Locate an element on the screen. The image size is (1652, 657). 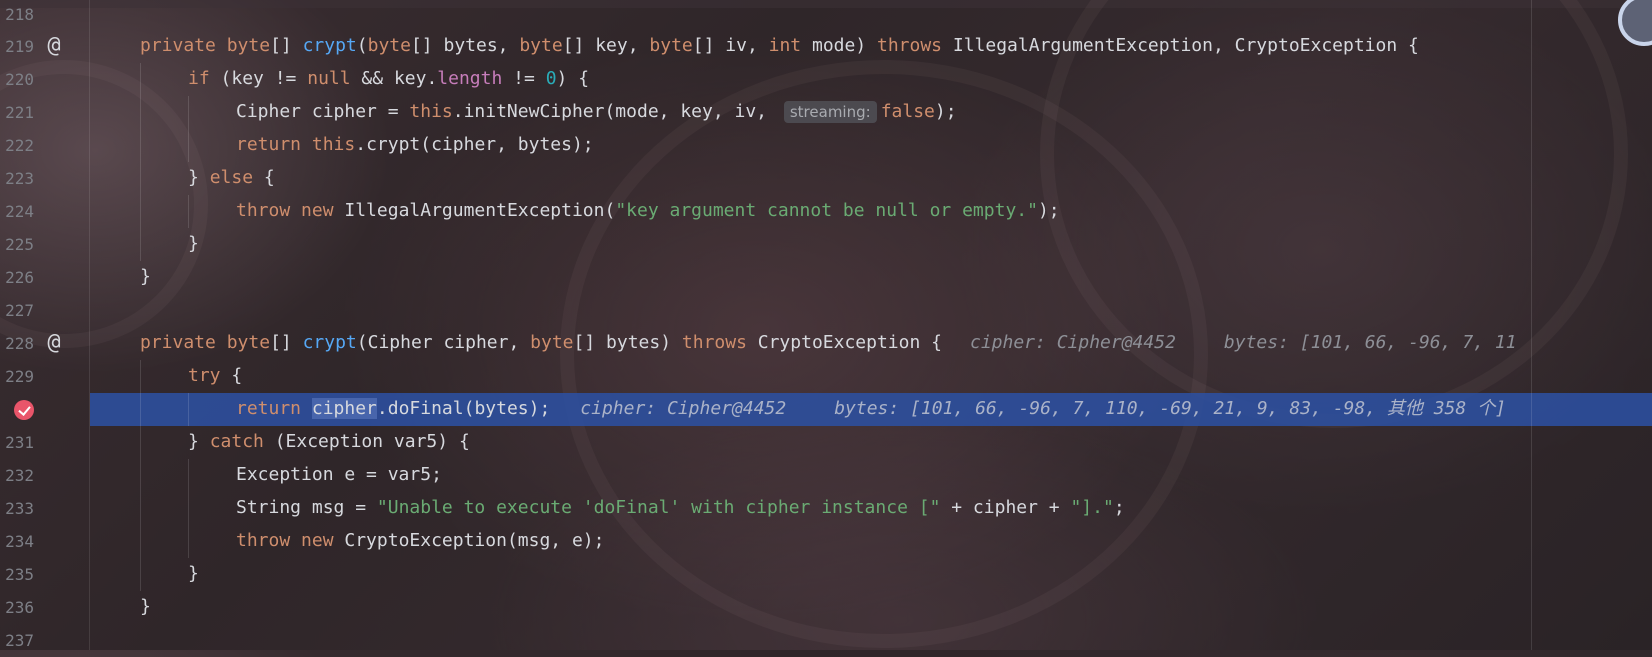
code-text: throw new CryptoException(msg, e); is located at coordinates (420, 541).